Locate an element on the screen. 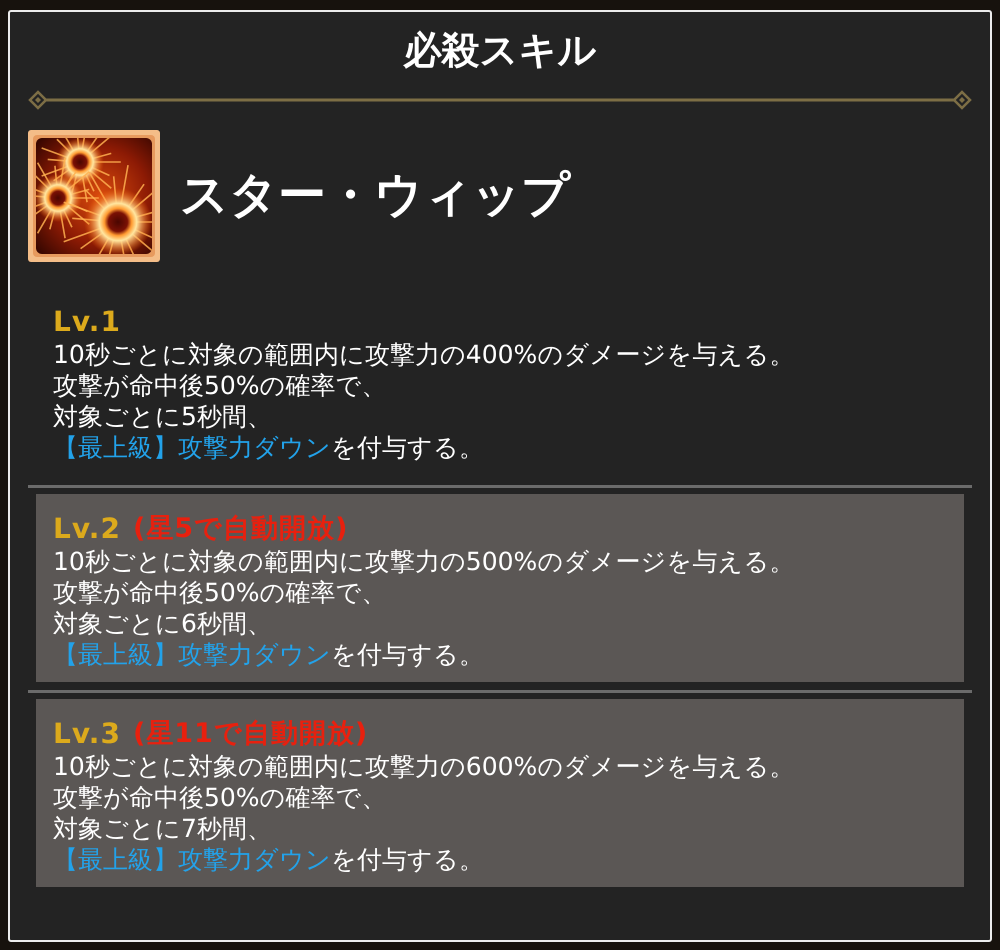  level-label: Lv.1 is located at coordinates (87, 322).